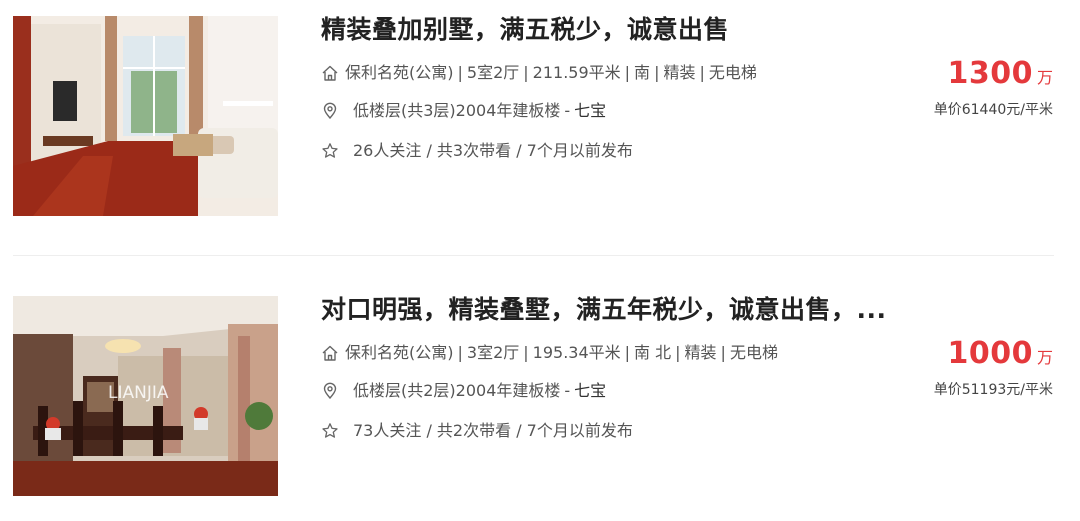 Image resolution: width=1080 pixels, height=521 pixels. What do you see at coordinates (576, 352) in the screenshot?
I see `floor-area: 195.34平米` at bounding box center [576, 352].